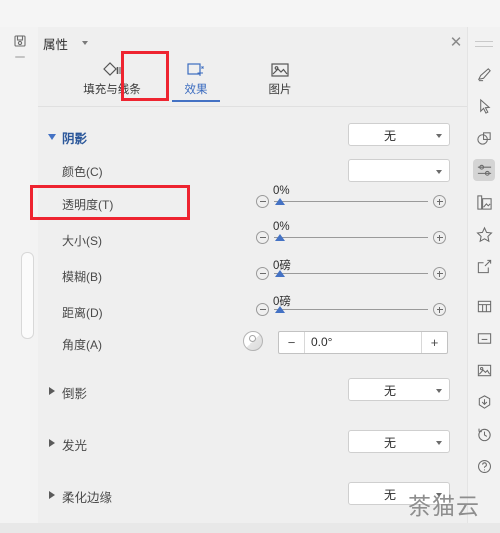 The width and height of the screenshot is (500, 533). Describe the element at coordinates (19, 280) in the screenshot. I see `left-gutter` at that location.